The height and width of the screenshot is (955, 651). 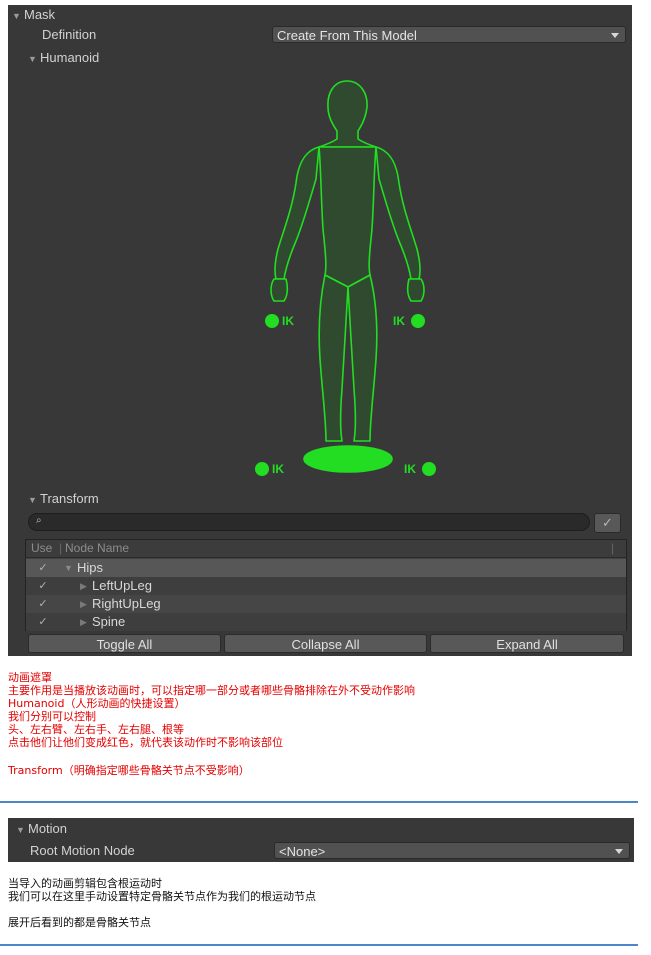 What do you see at coordinates (326, 604) in the screenshot?
I see `tree-row-rightupleg: ✓ ▶ RightUpLeg` at bounding box center [326, 604].